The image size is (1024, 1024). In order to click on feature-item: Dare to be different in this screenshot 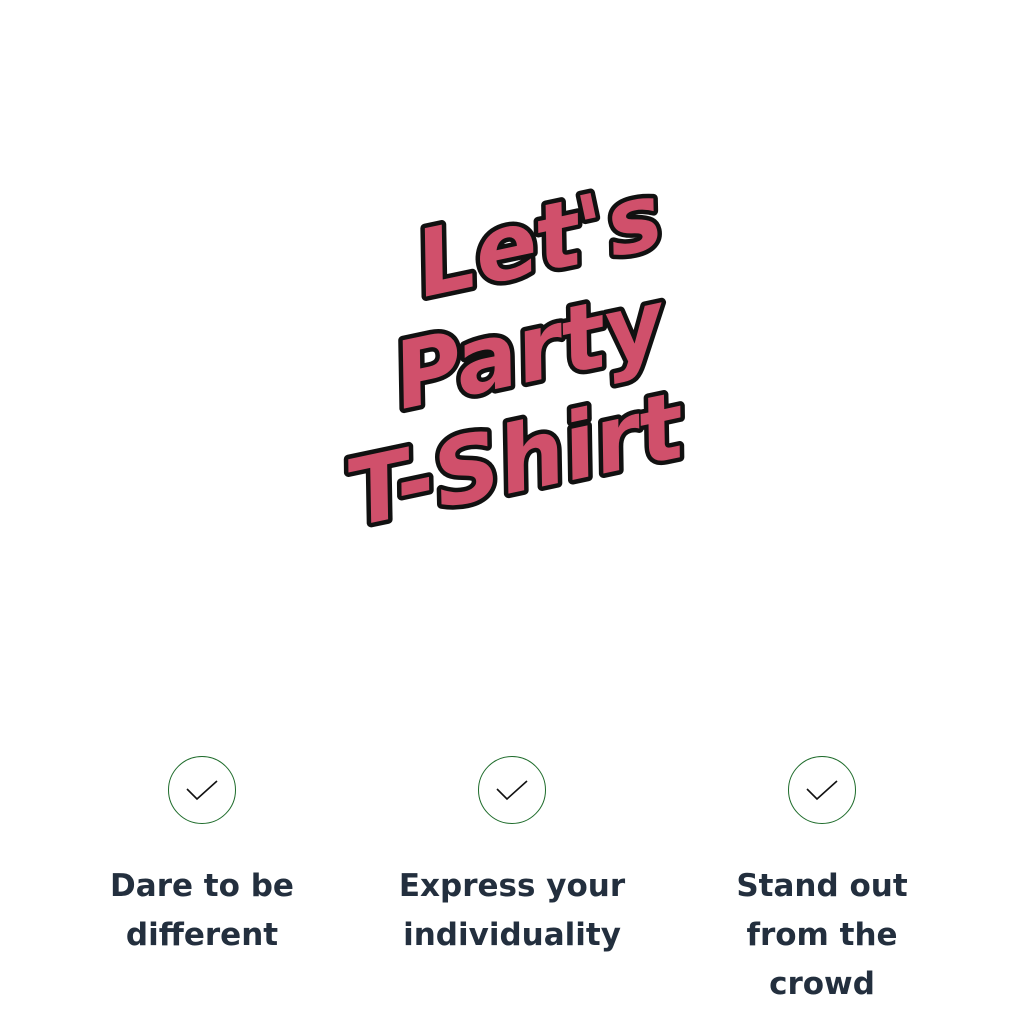, I will do `click(202, 882)`.